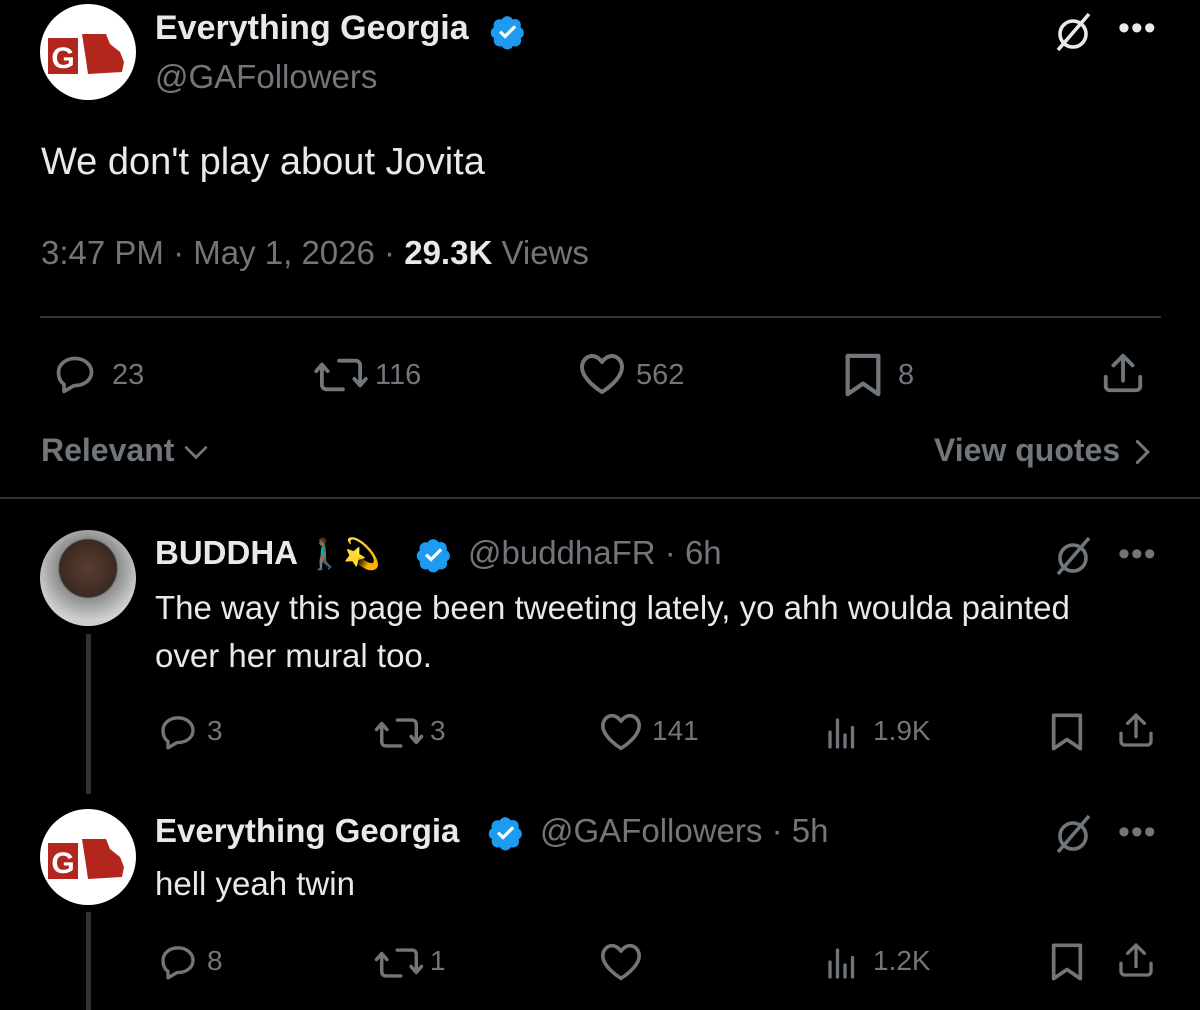 The image size is (1200, 1010). What do you see at coordinates (562, 552) in the screenshot?
I see `reply-handle: @buddhaFR` at bounding box center [562, 552].